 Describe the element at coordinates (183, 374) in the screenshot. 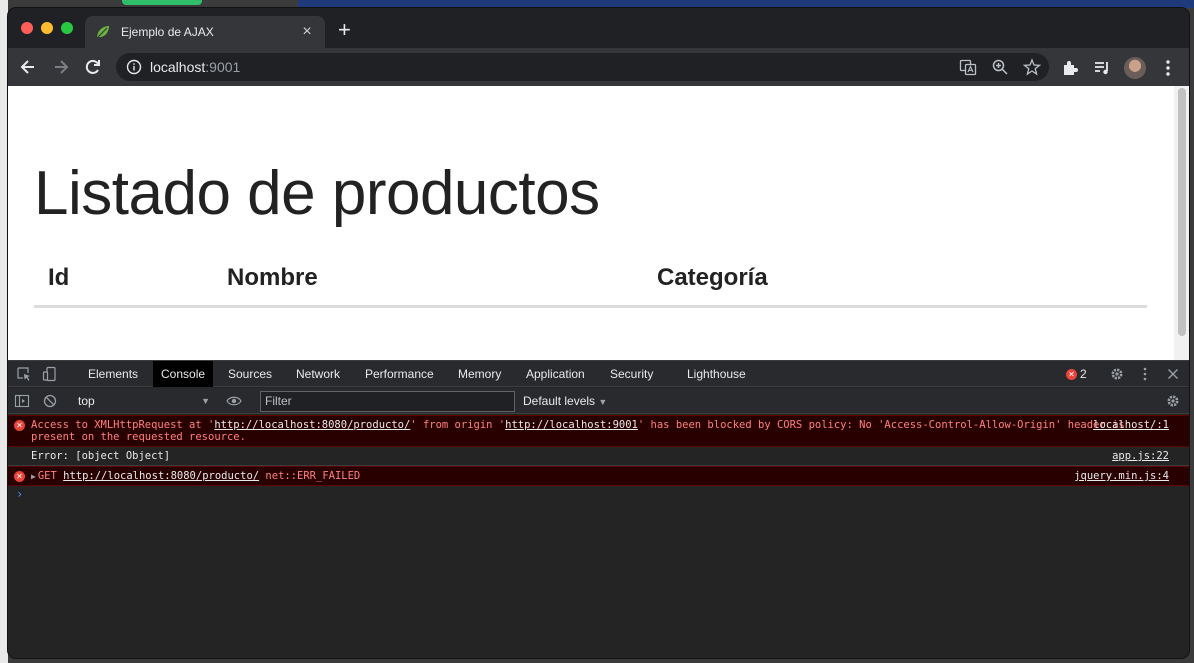

I see `tab-console: Console` at that location.